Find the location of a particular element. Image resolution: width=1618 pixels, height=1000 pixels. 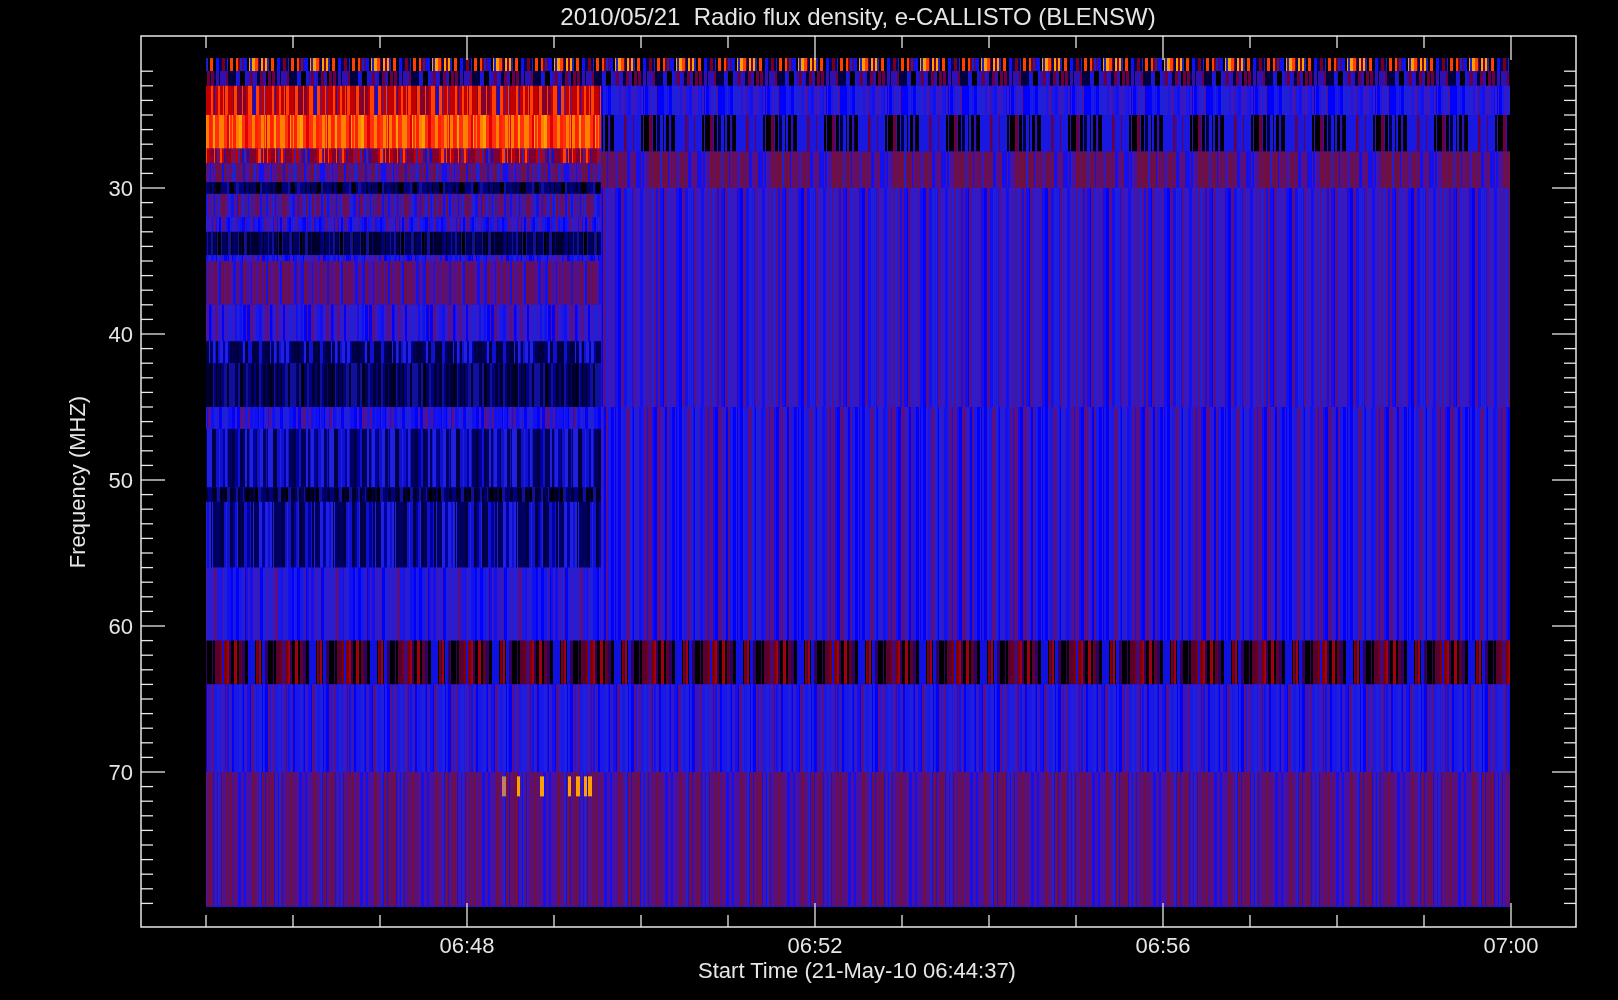

tick-label: 60 is located at coordinates (120, 626).